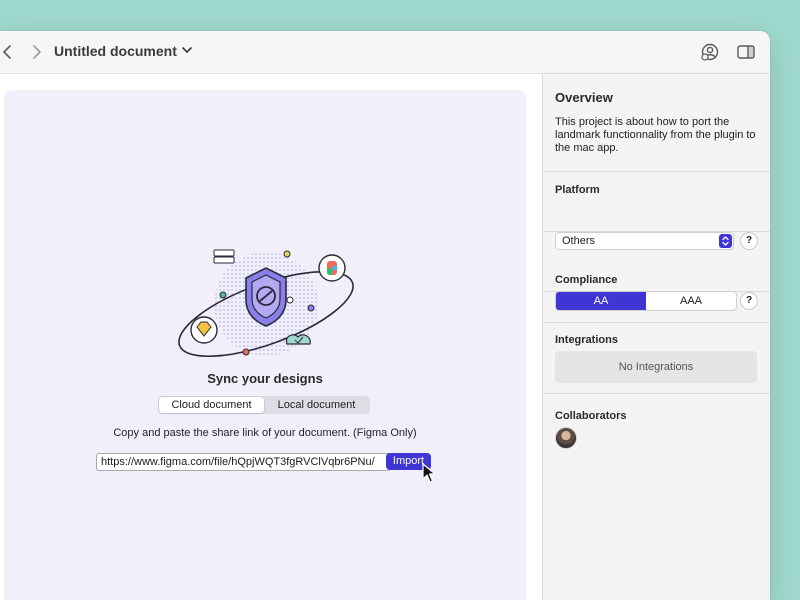 The width and height of the screenshot is (800, 600). Describe the element at coordinates (36, 52) in the screenshot. I see `forward-arrow-icon` at that location.